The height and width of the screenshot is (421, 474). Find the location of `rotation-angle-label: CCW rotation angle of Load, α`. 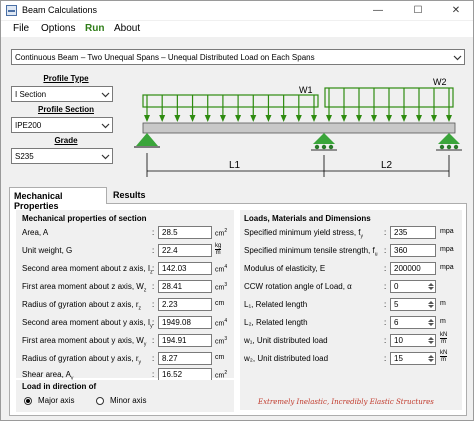

rotation-angle-label: CCW rotation angle of Load, α is located at coordinates (298, 286).